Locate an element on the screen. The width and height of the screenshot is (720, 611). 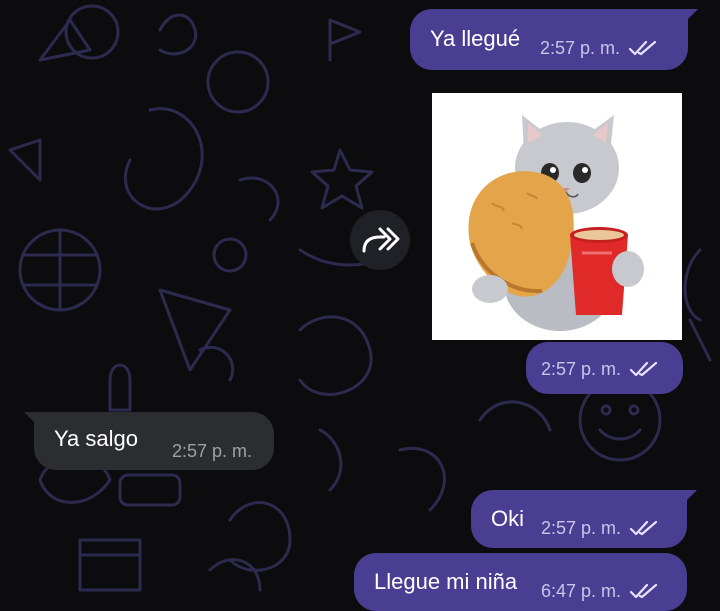
message-bubble-outgoing: Llegue mi niña 6:47 p. m. is located at coordinates (520, 582).